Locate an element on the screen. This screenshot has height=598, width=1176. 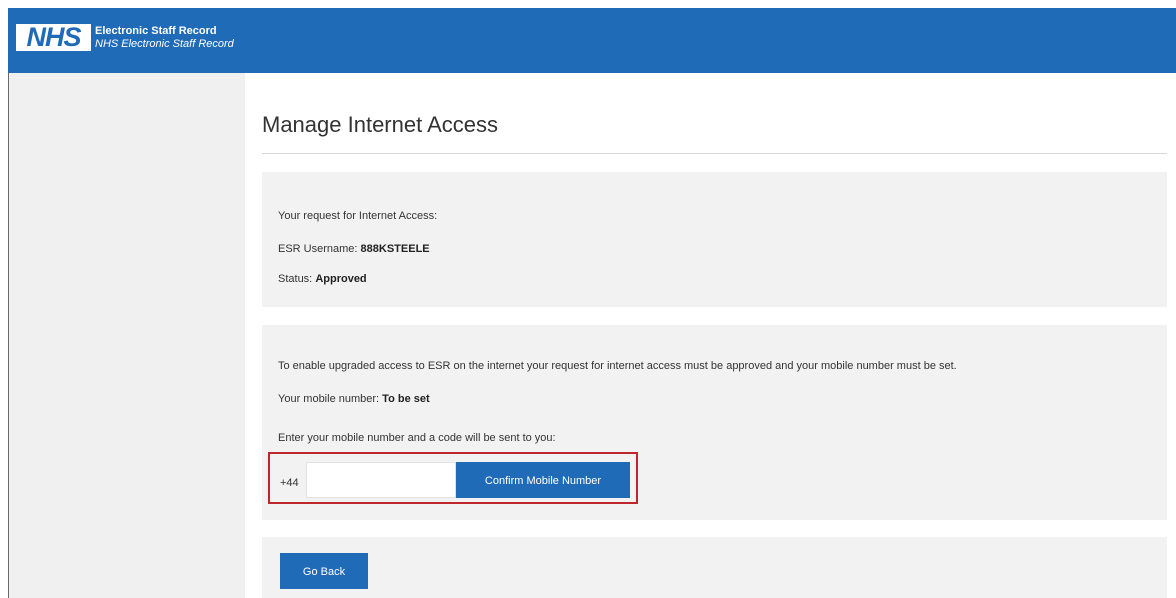
request-intro: Your request for Internet Access: is located at coordinates (358, 216).